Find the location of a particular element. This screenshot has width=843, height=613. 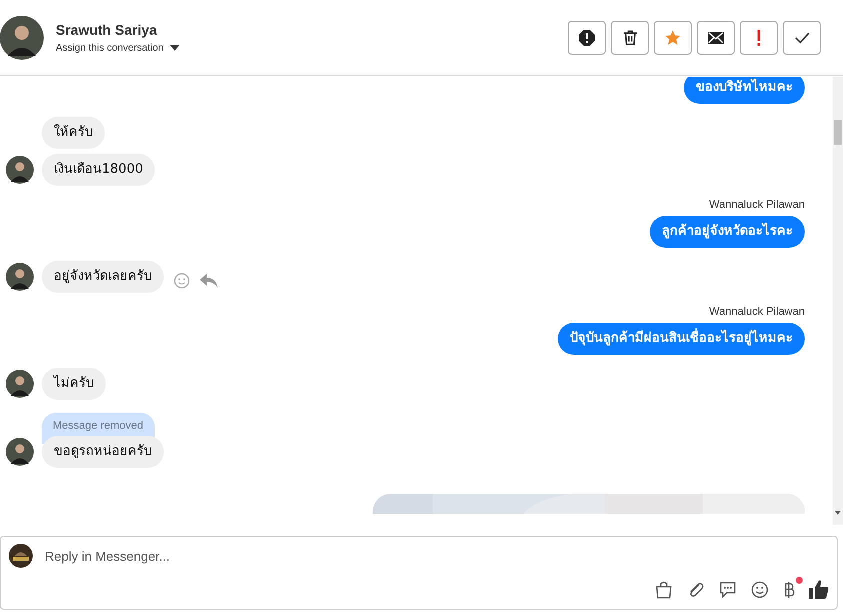

message-bubble: ไม่ครับ is located at coordinates (74, 384).